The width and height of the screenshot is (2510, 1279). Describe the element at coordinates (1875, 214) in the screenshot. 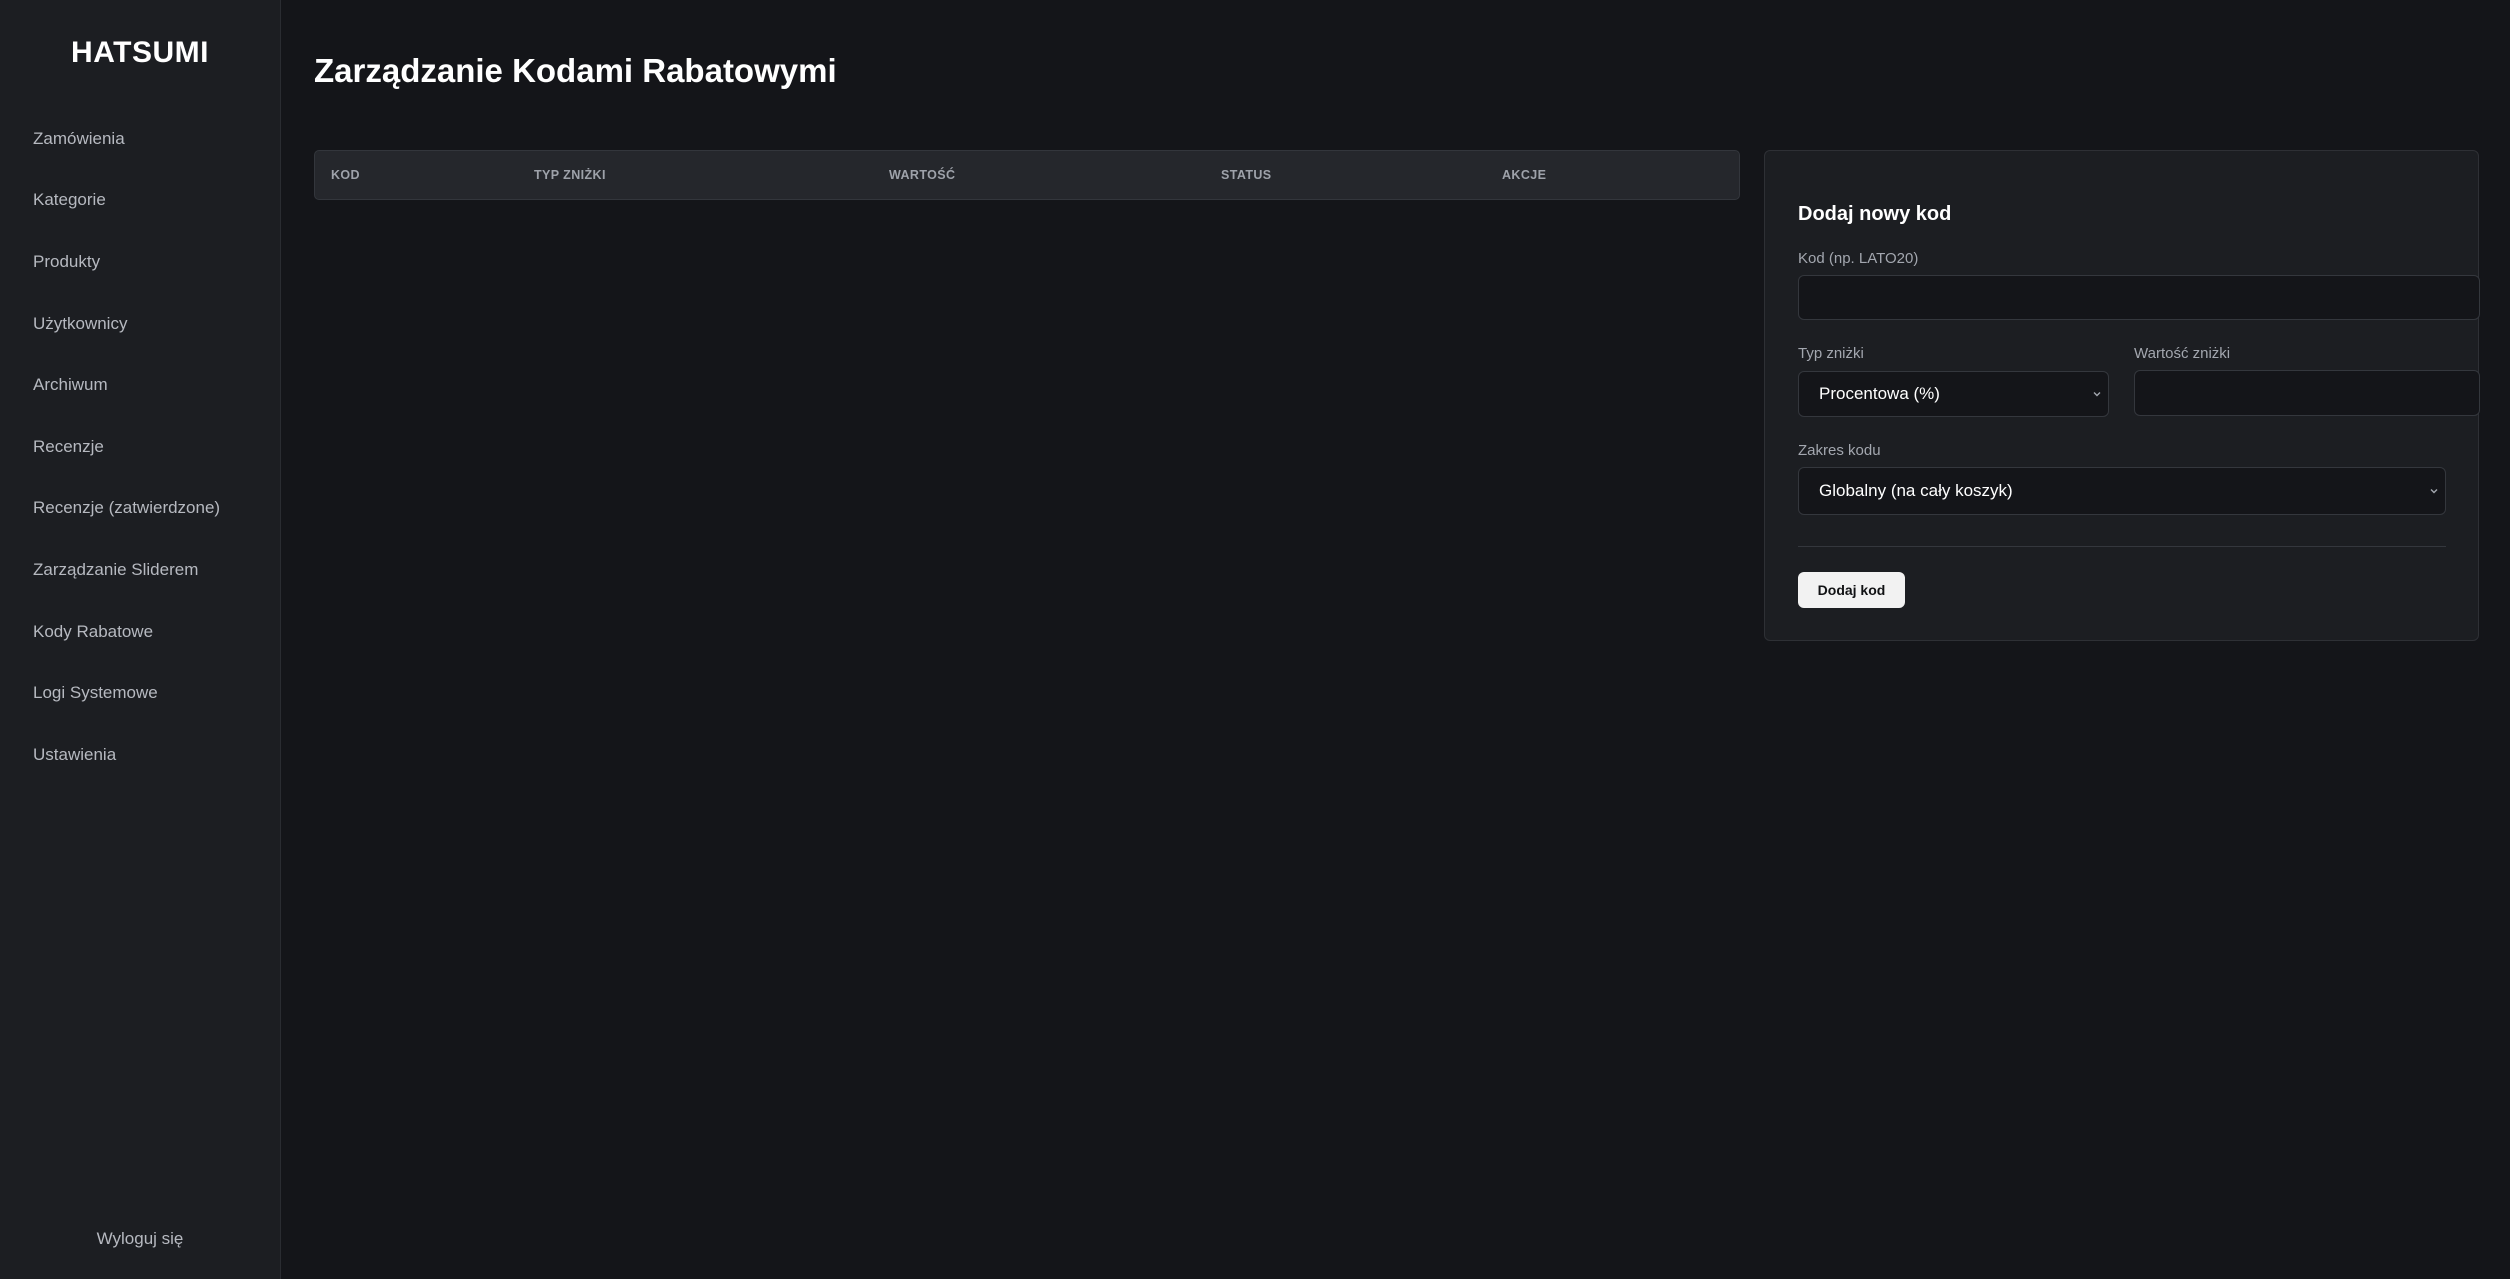

I see `panel-title: Dodaj nowy kod` at that location.